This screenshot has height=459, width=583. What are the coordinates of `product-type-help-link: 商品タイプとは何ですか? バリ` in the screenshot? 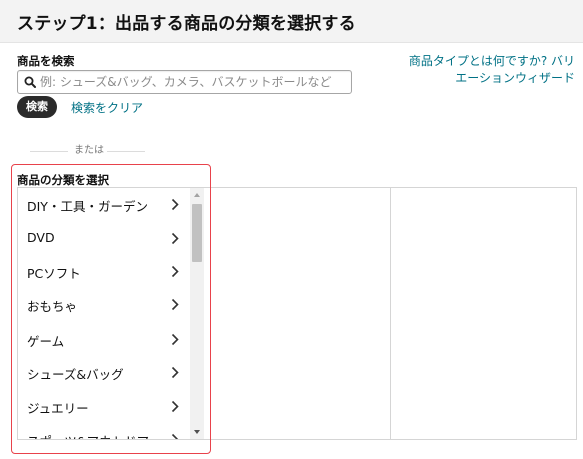 It's located at (485, 61).